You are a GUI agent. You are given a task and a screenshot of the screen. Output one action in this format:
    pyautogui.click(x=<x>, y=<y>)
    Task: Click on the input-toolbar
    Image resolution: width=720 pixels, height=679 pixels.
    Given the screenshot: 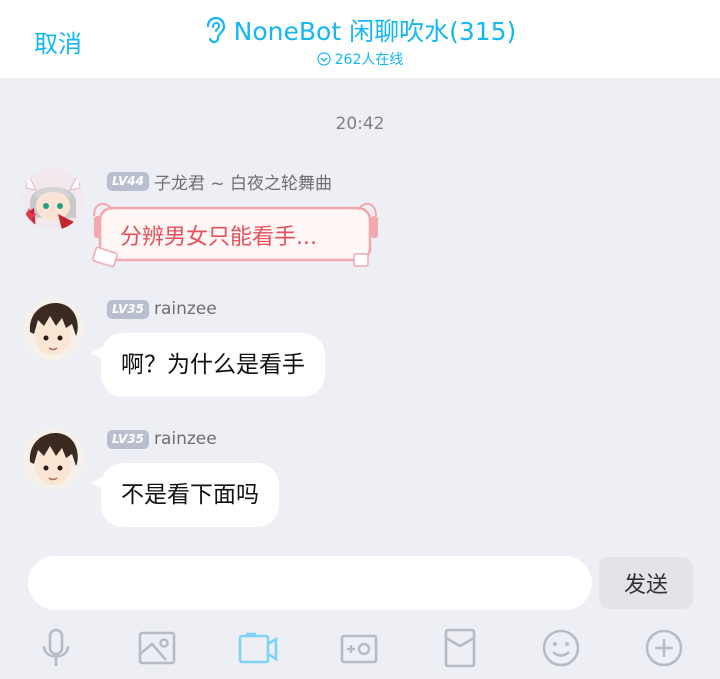 What is the action you would take?
    pyautogui.click(x=360, y=648)
    